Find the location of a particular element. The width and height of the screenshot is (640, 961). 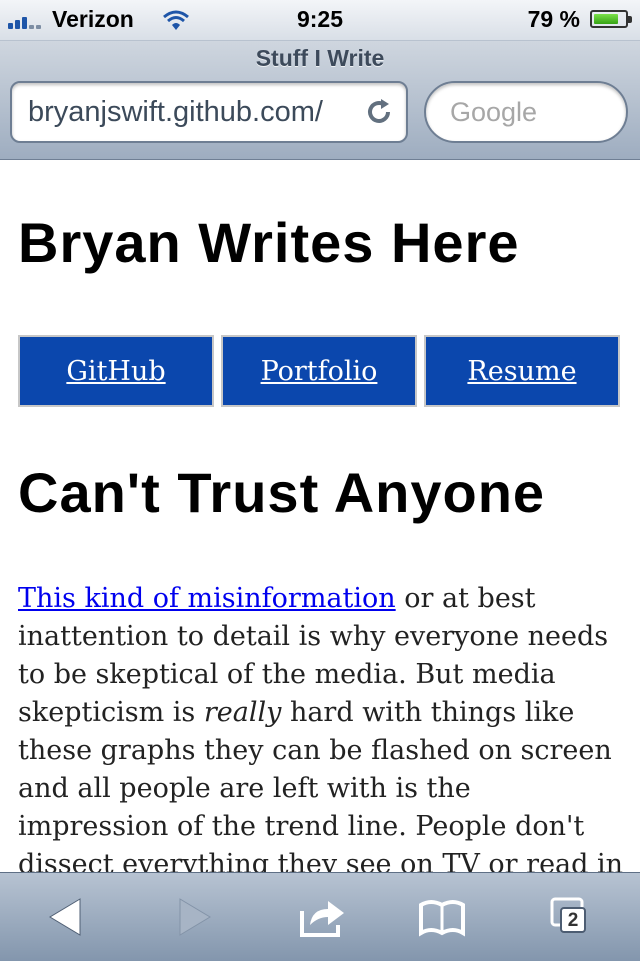

tabs-button: 2 is located at coordinates (572, 917).